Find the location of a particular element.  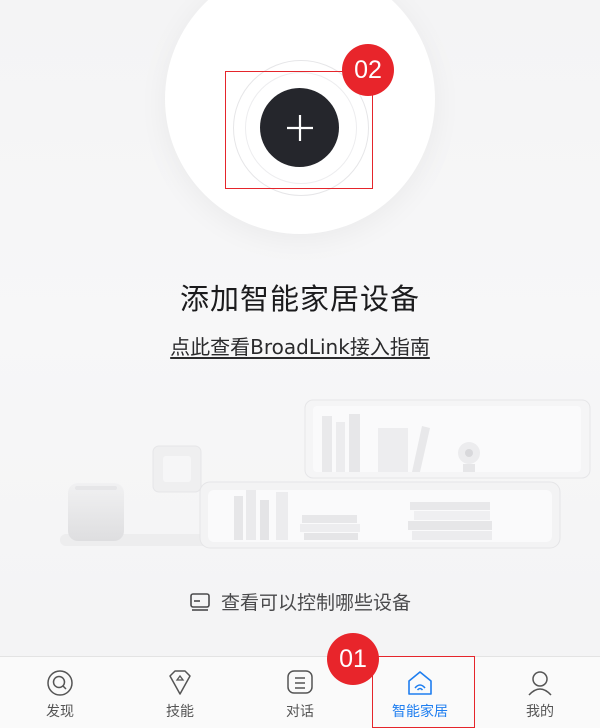

supported-devices-link: 查看可以控制哪些设备 is located at coordinates (300, 601).